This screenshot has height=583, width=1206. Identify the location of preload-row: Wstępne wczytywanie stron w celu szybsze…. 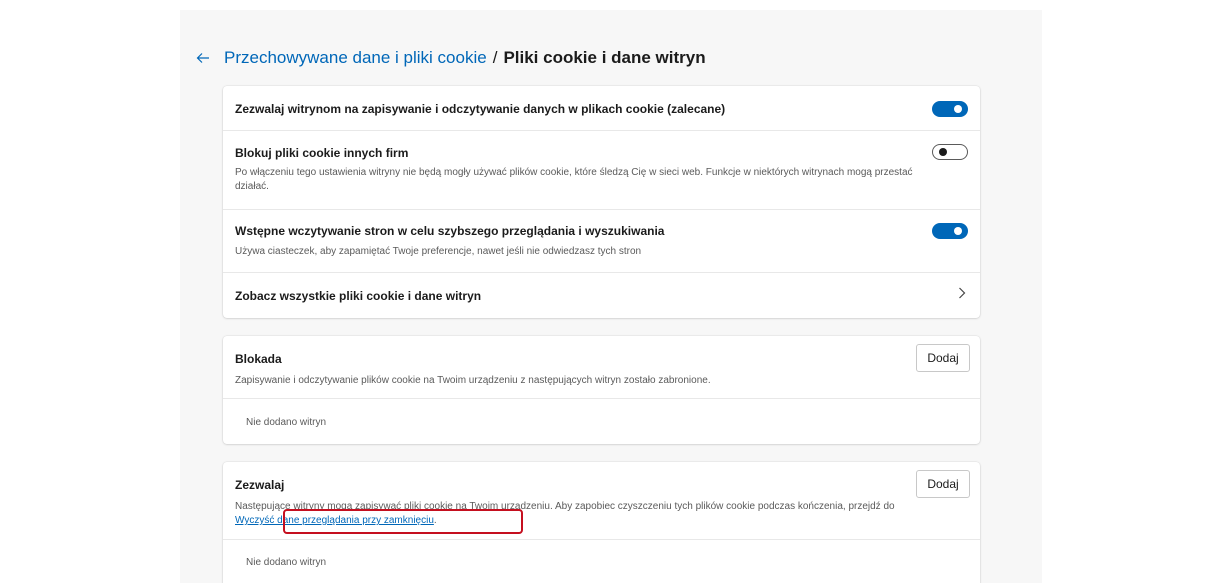
(601, 241).